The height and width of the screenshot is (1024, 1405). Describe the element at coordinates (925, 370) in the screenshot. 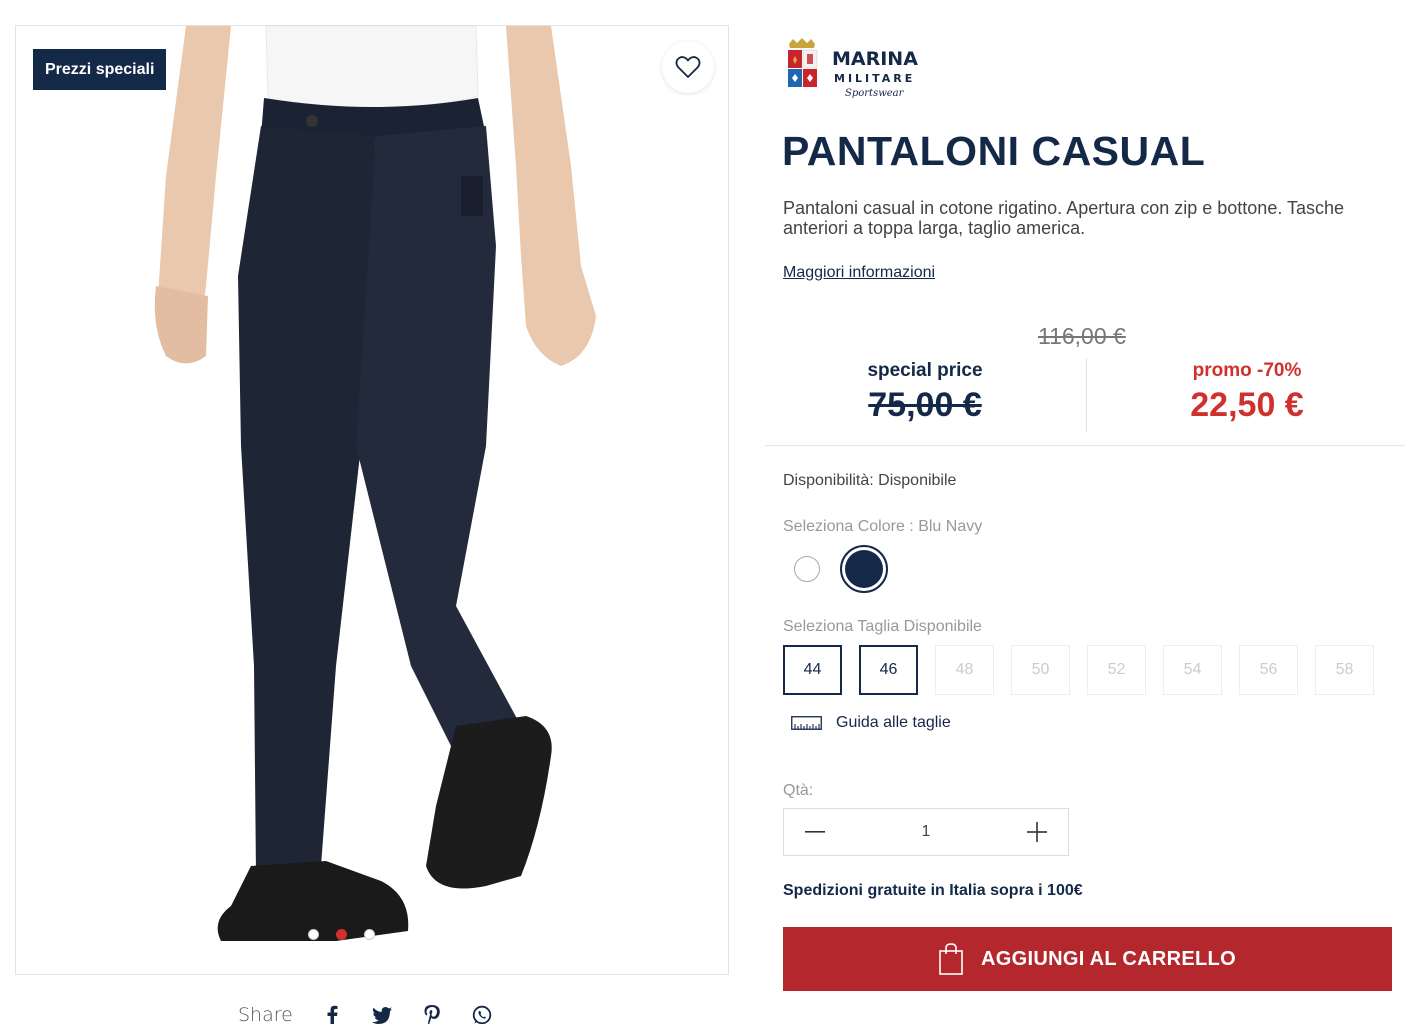

I see `special-price-label: special price` at that location.